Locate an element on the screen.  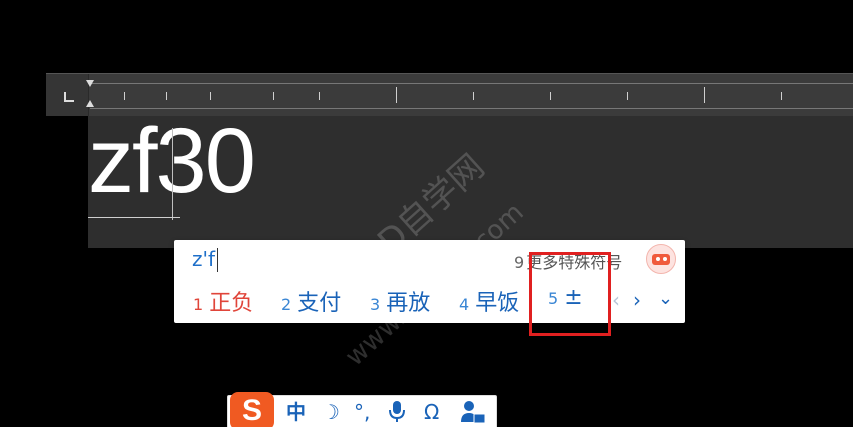
candidate-number: 1 is located at coordinates (198, 304).